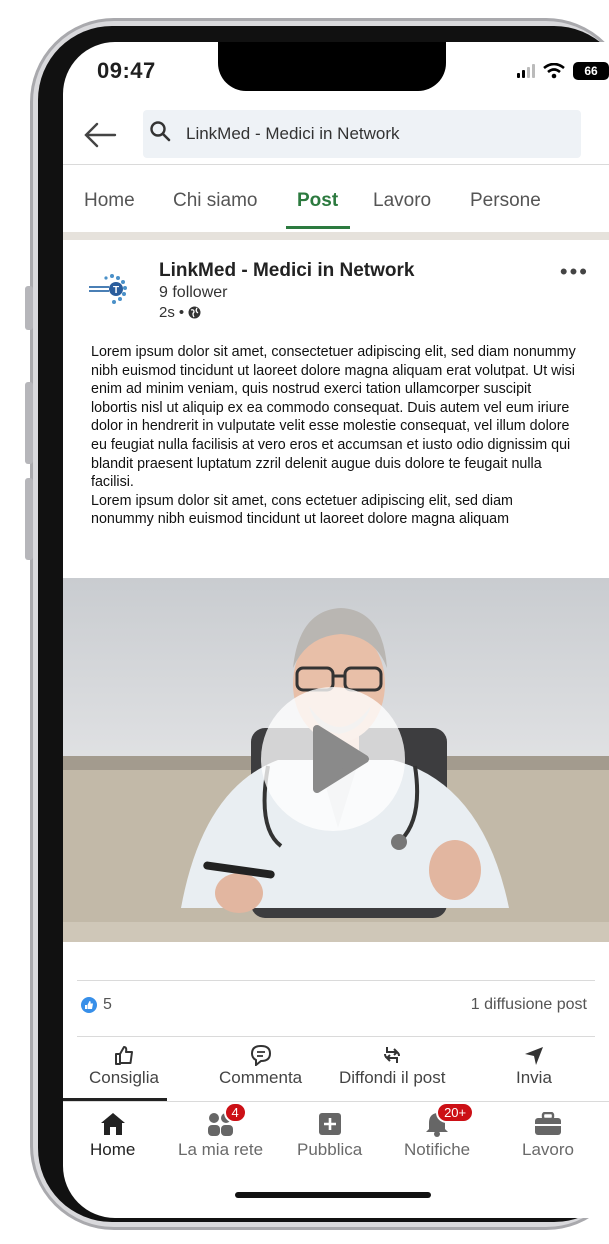 This screenshot has width=609, height=1244. I want to click on page-tabs: Home Chi siamo Post Lavoro Persone, so click(336, 206).